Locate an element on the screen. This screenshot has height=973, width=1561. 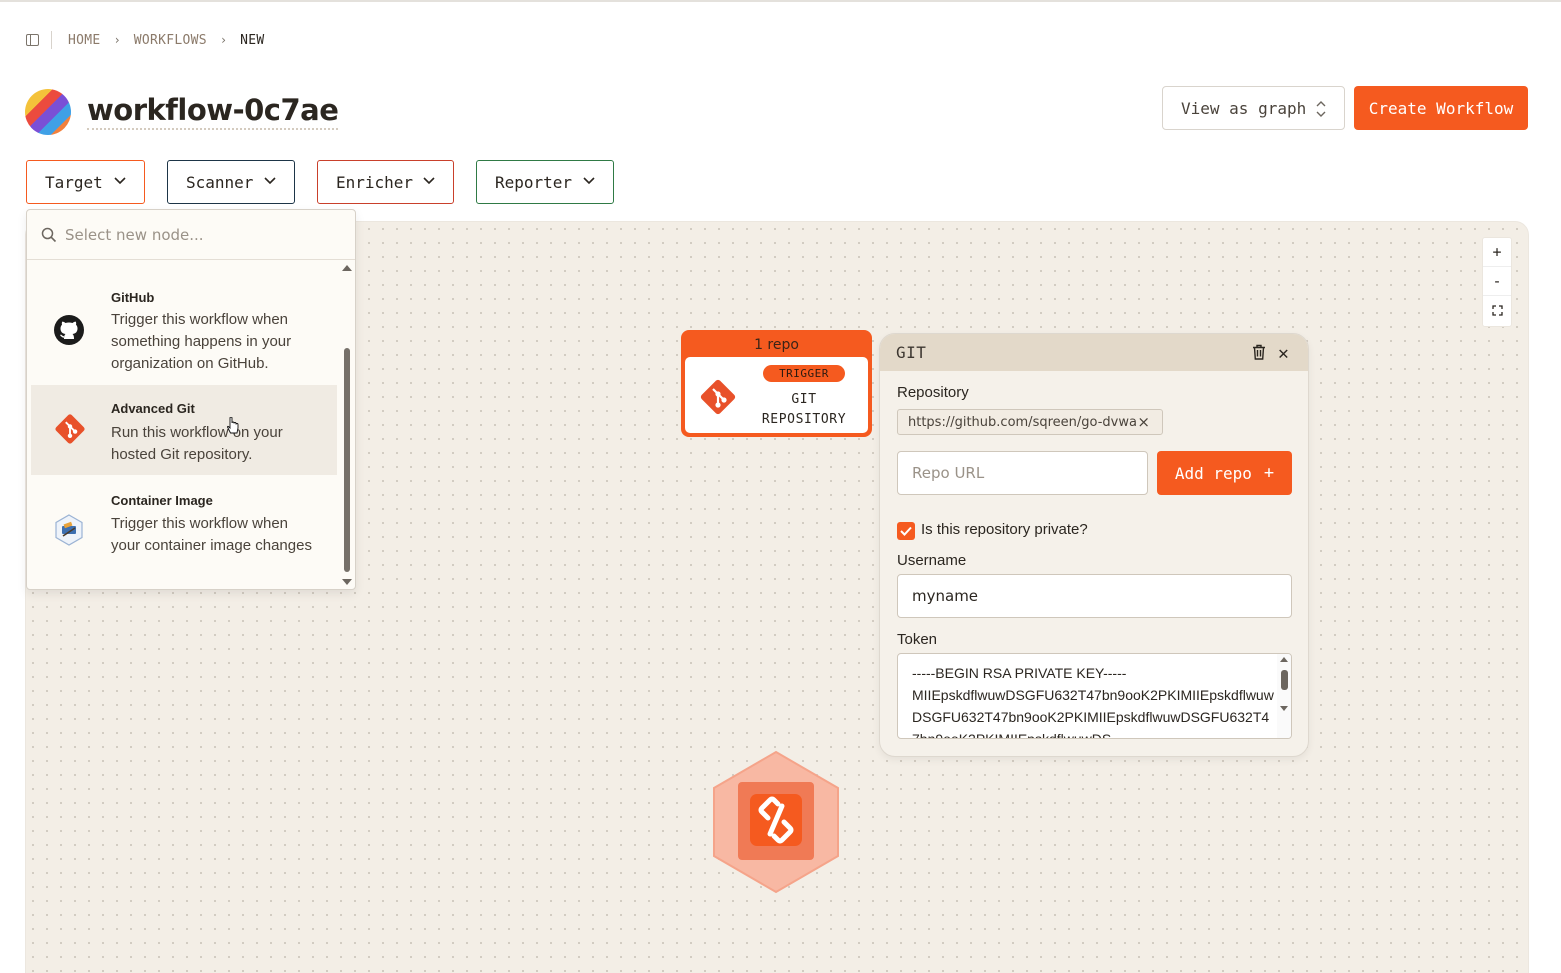
username-field is located at coordinates (1094, 596).